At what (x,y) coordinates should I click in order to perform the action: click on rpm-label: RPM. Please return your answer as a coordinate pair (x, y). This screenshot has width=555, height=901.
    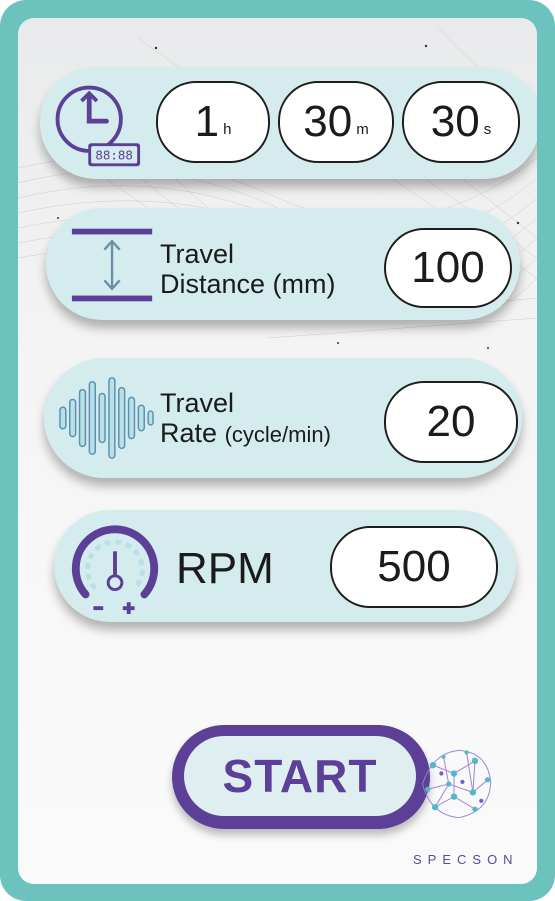
    Looking at the image, I should click on (225, 568).